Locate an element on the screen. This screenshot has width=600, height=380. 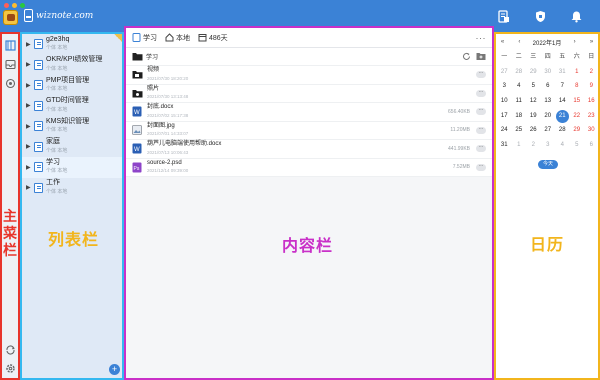
list-item: ▶ 家庭 个体 本地 is located at coordinates (72, 147).